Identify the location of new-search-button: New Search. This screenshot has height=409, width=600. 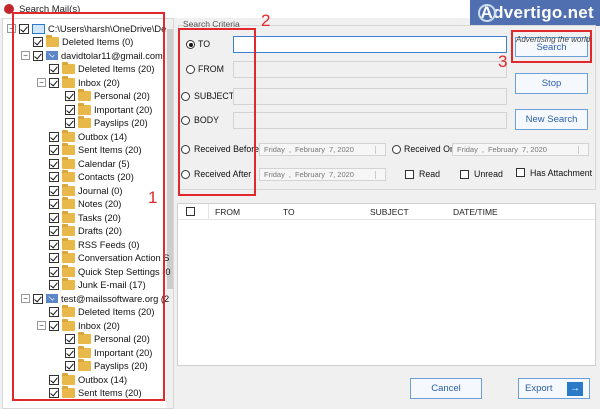
(551, 119).